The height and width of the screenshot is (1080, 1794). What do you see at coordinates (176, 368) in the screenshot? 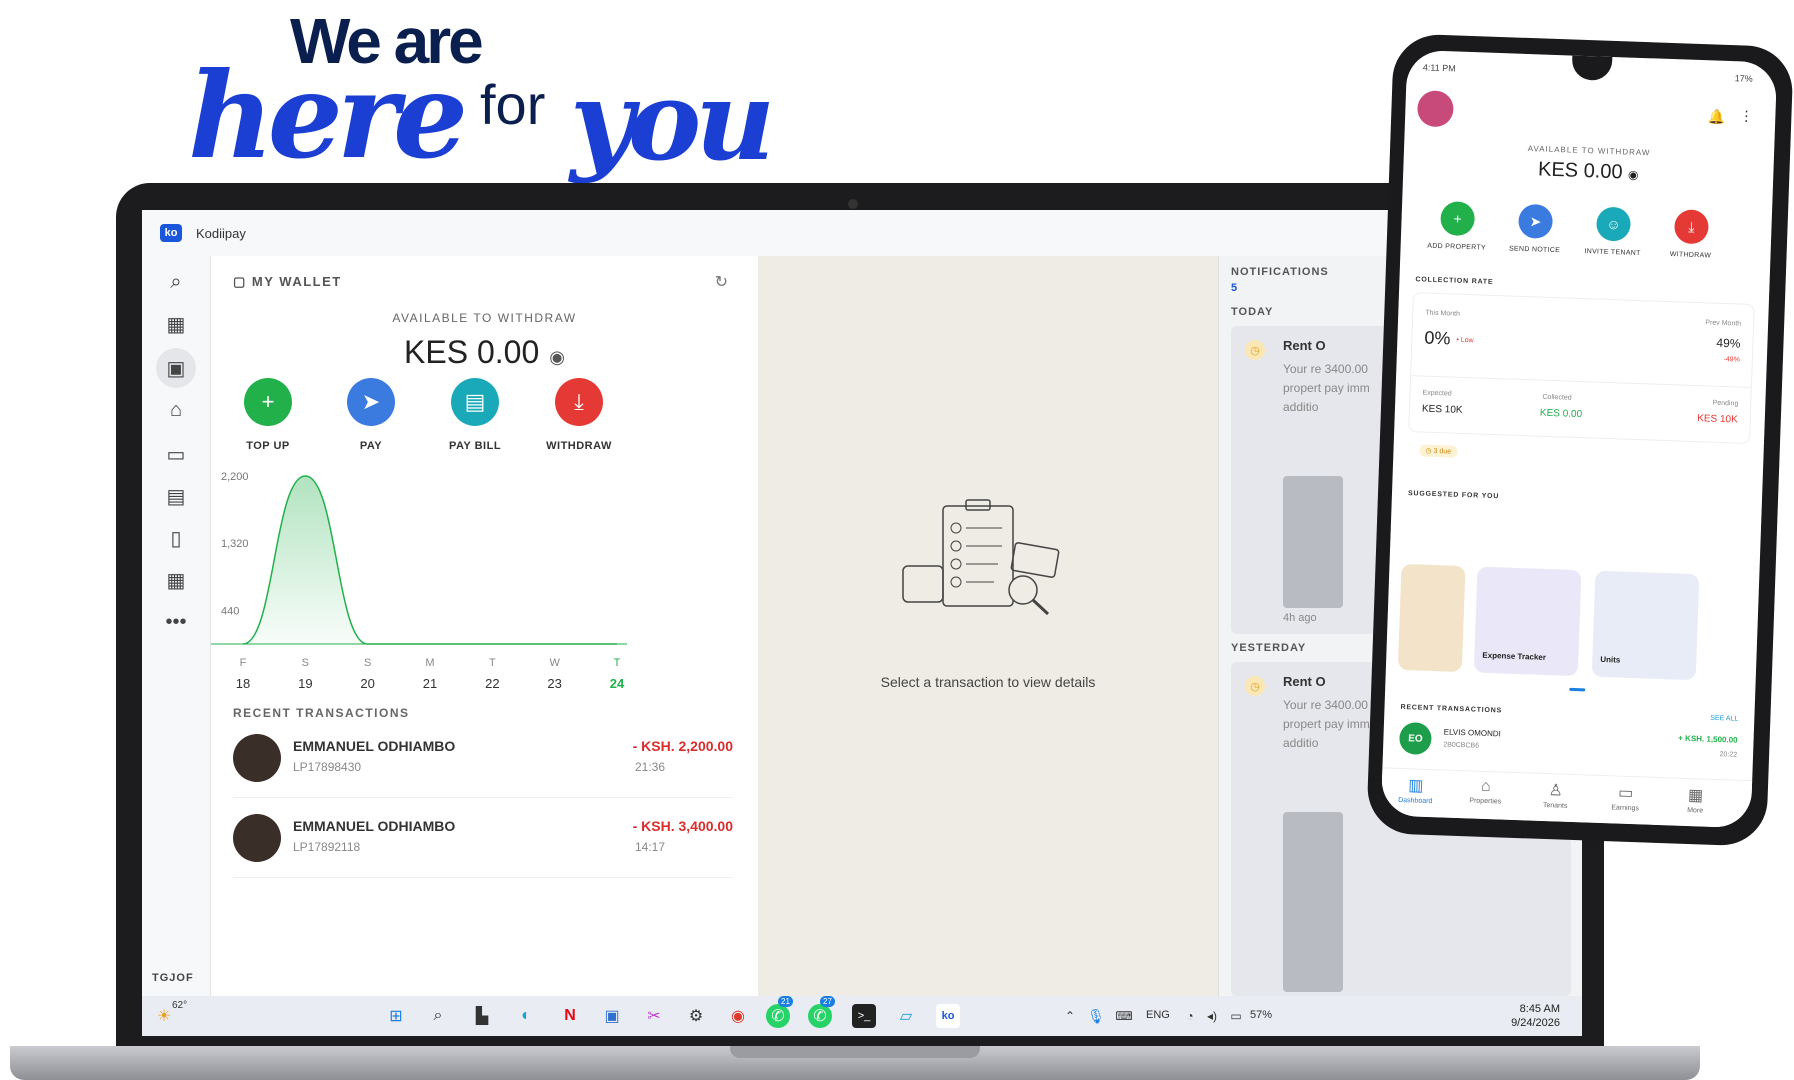
I see `wallet-icon: ▣` at bounding box center [176, 368].